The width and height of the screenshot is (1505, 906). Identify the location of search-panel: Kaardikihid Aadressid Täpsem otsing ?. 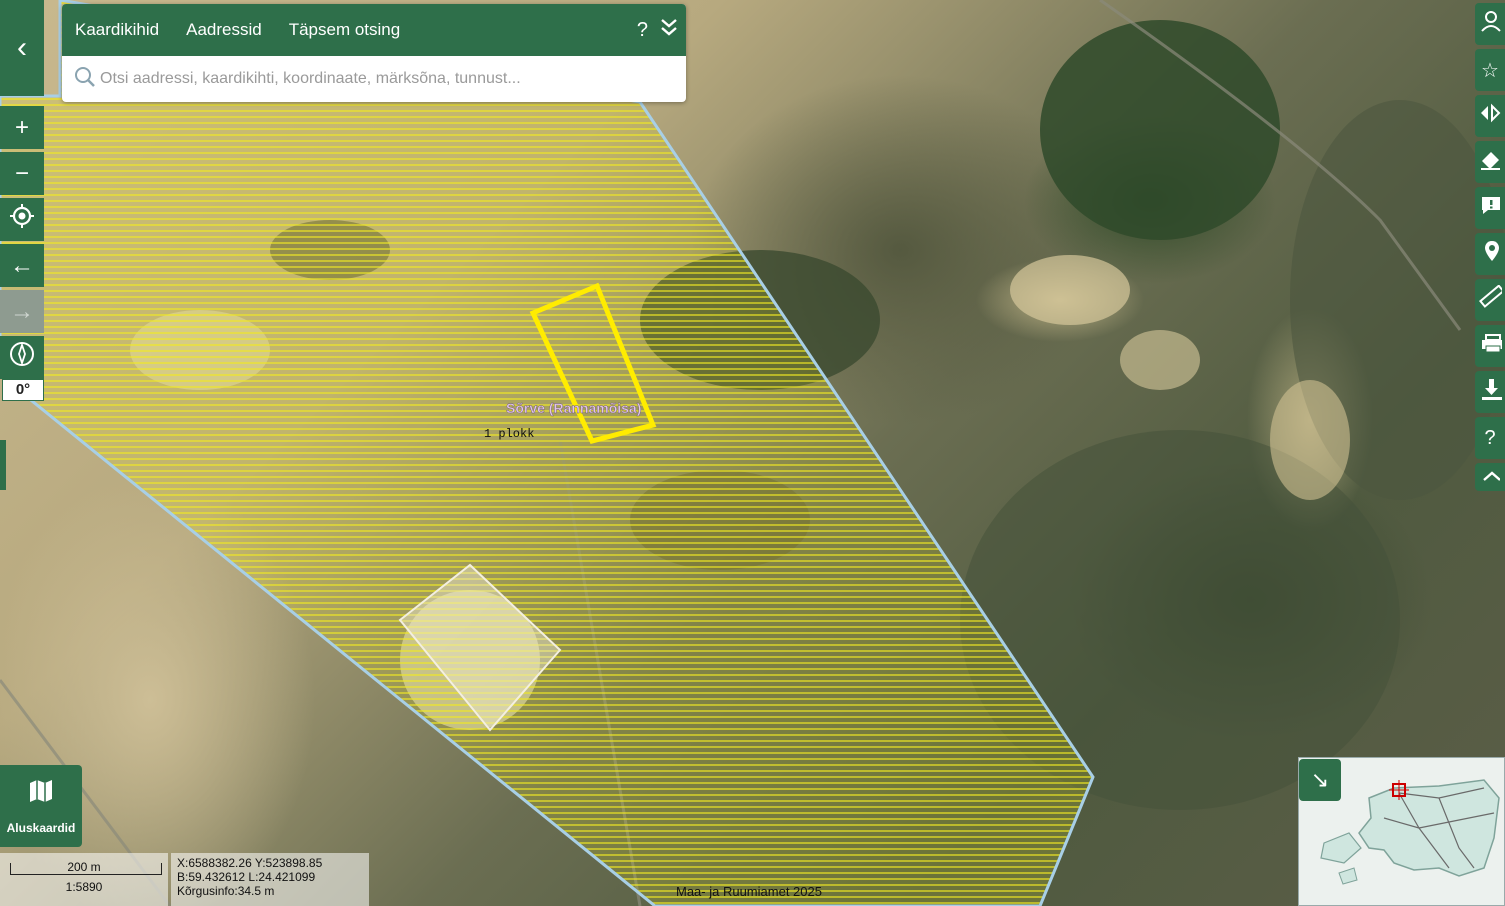
(374, 53).